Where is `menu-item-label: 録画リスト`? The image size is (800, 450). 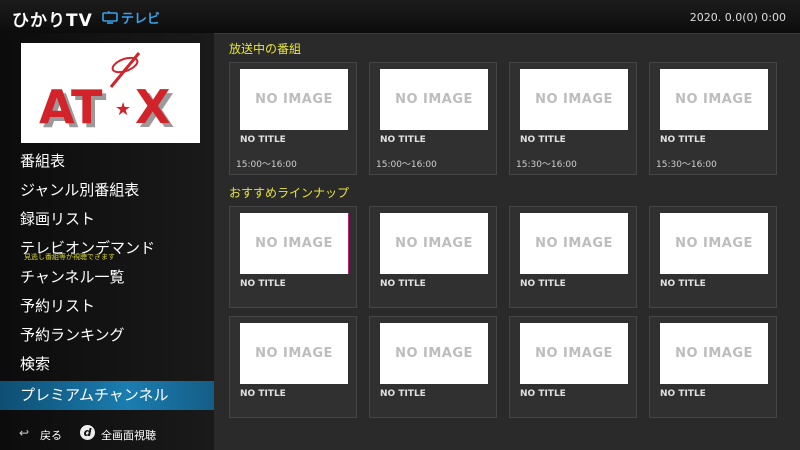 menu-item-label: 録画リスト is located at coordinates (58, 219).